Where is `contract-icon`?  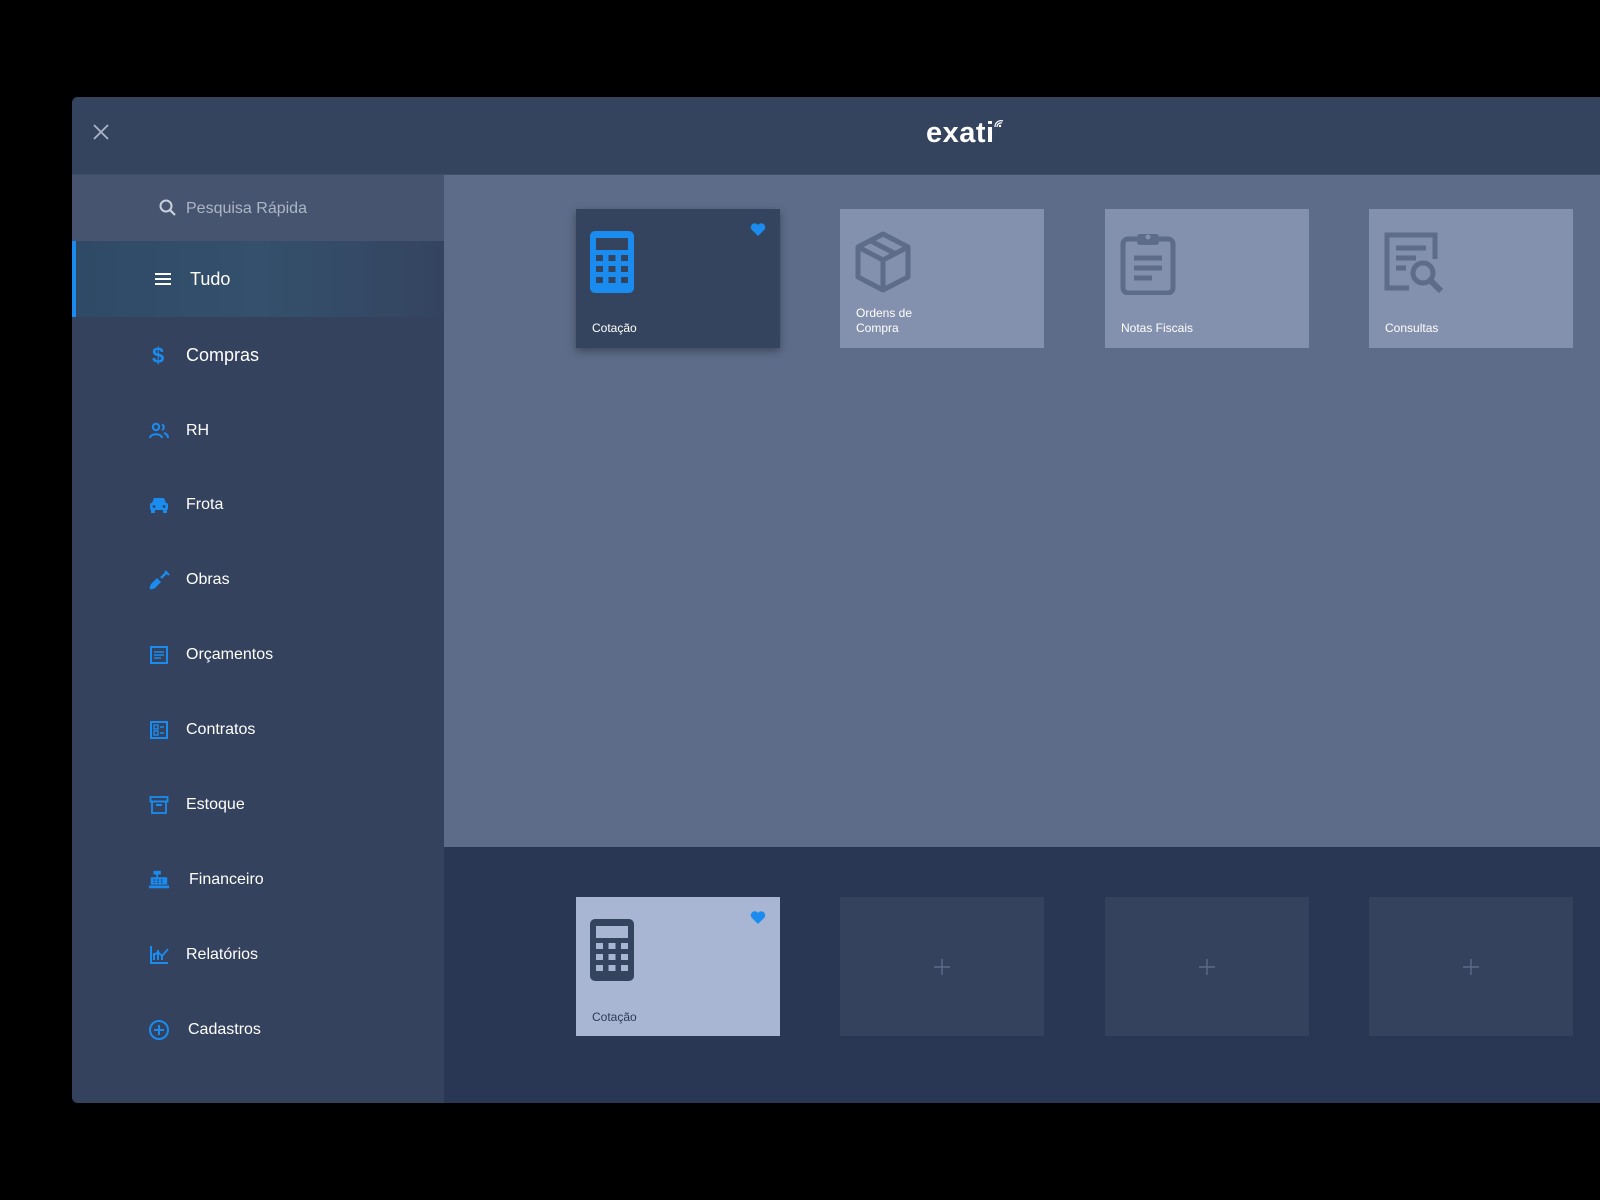
contract-icon is located at coordinates (159, 730).